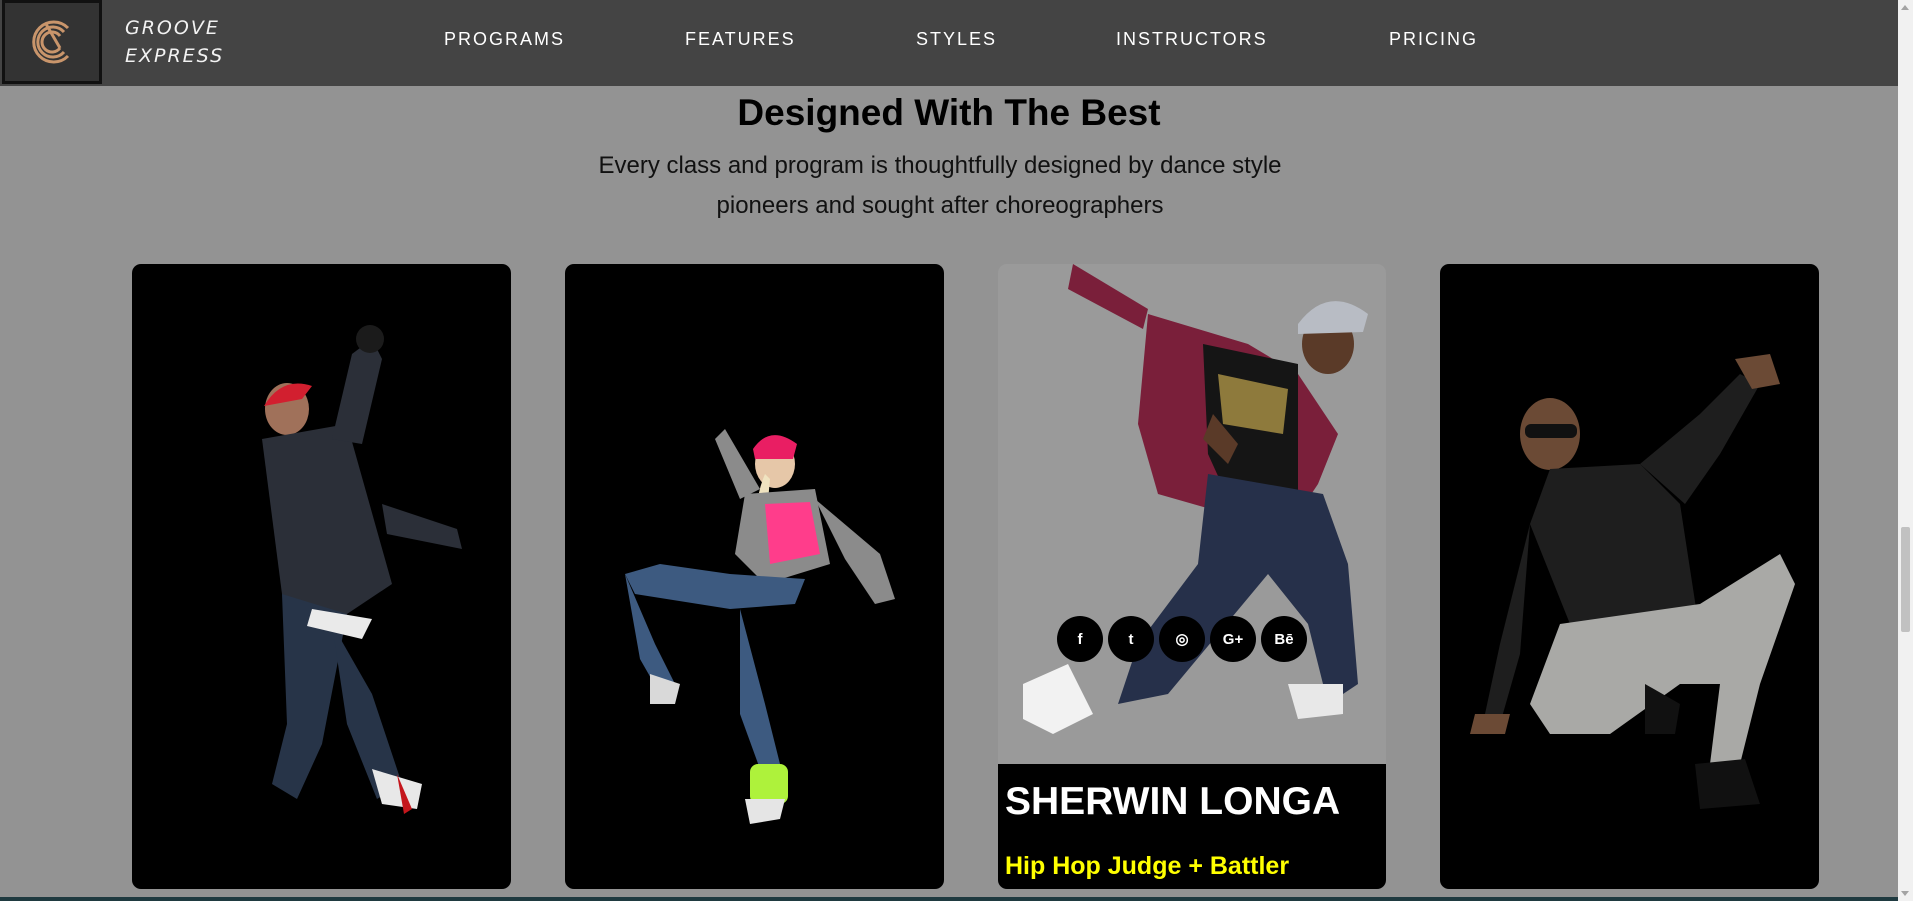 The image size is (1913, 901). What do you see at coordinates (1192, 826) in the screenshot?
I see `instructor-info: SHERWIN LONGA Hip Hop Judge + Battler` at bounding box center [1192, 826].